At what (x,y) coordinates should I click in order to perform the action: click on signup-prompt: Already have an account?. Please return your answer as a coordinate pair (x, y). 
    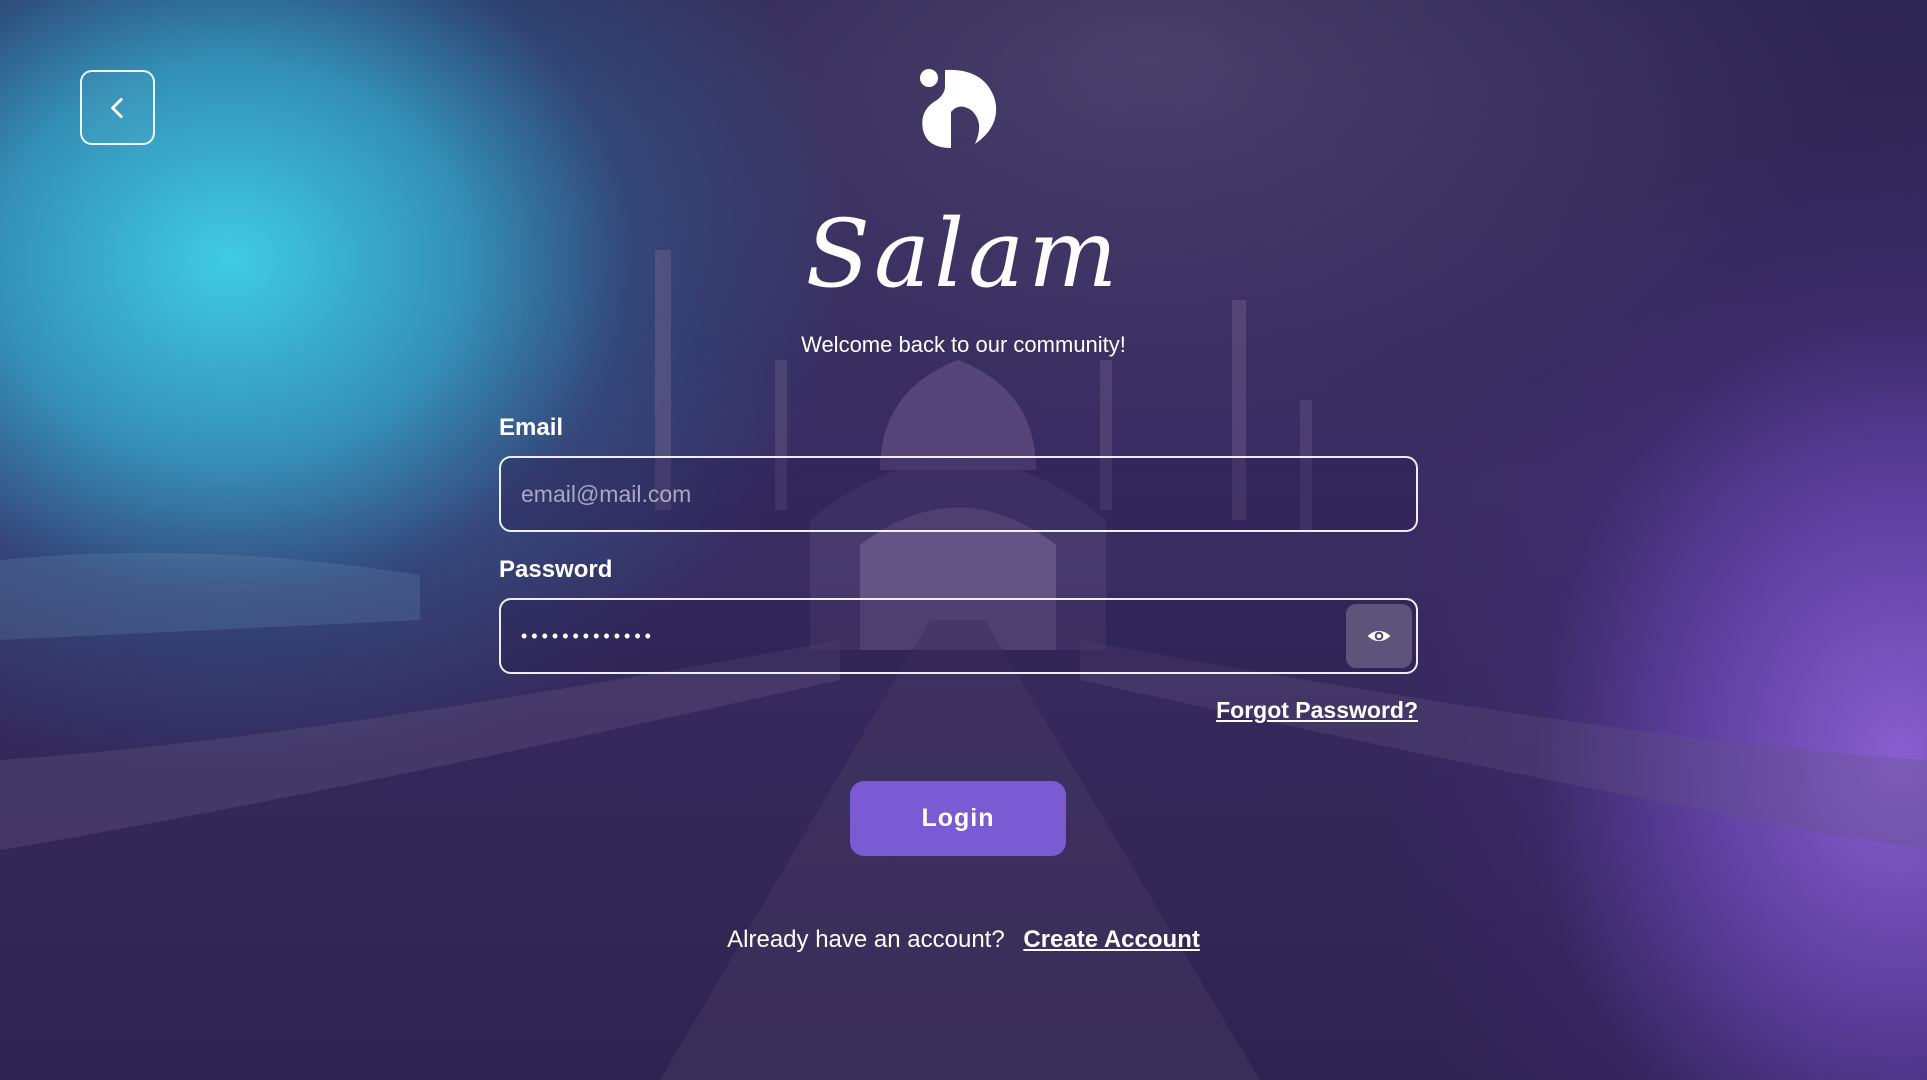
    Looking at the image, I should click on (866, 939).